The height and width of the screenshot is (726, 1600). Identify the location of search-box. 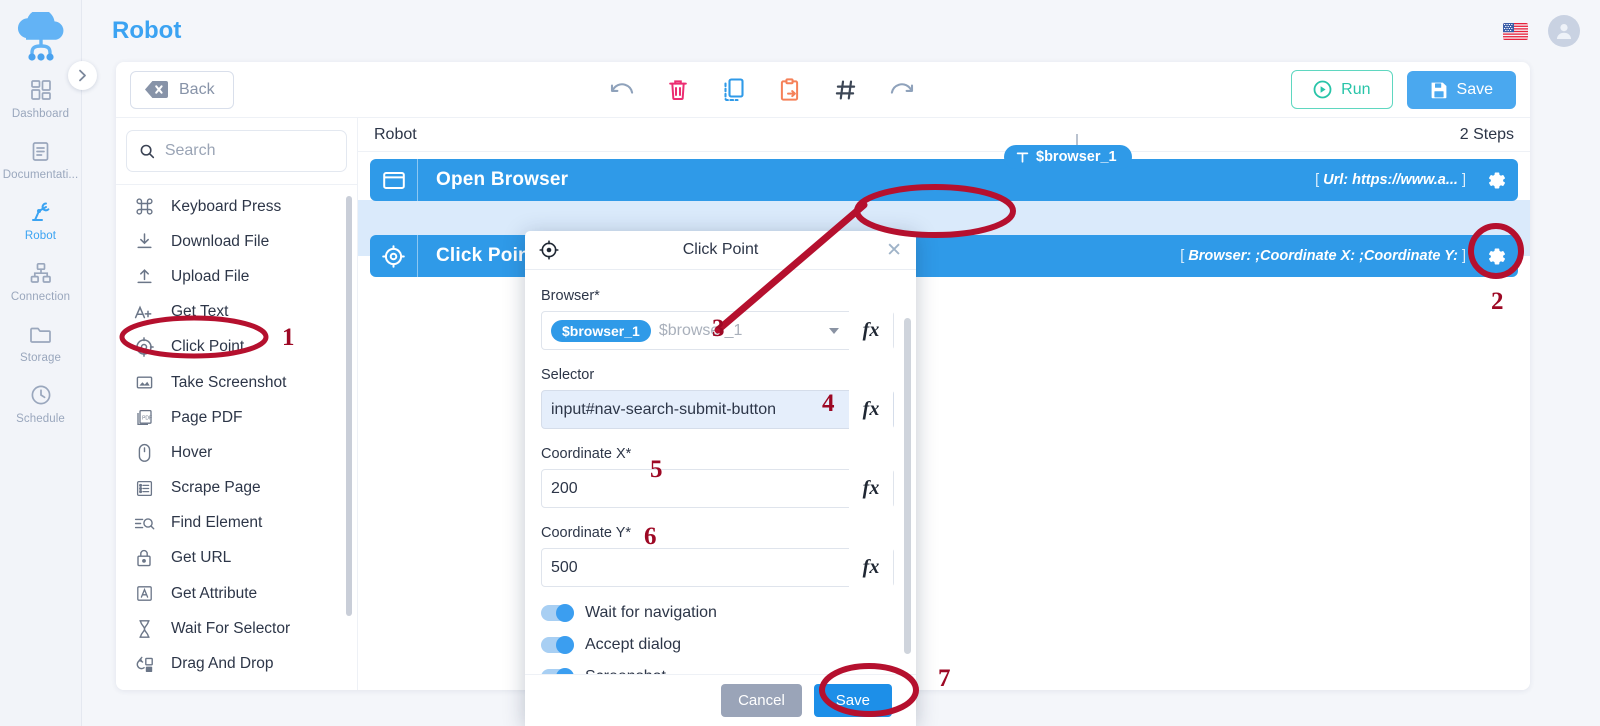
(236, 151).